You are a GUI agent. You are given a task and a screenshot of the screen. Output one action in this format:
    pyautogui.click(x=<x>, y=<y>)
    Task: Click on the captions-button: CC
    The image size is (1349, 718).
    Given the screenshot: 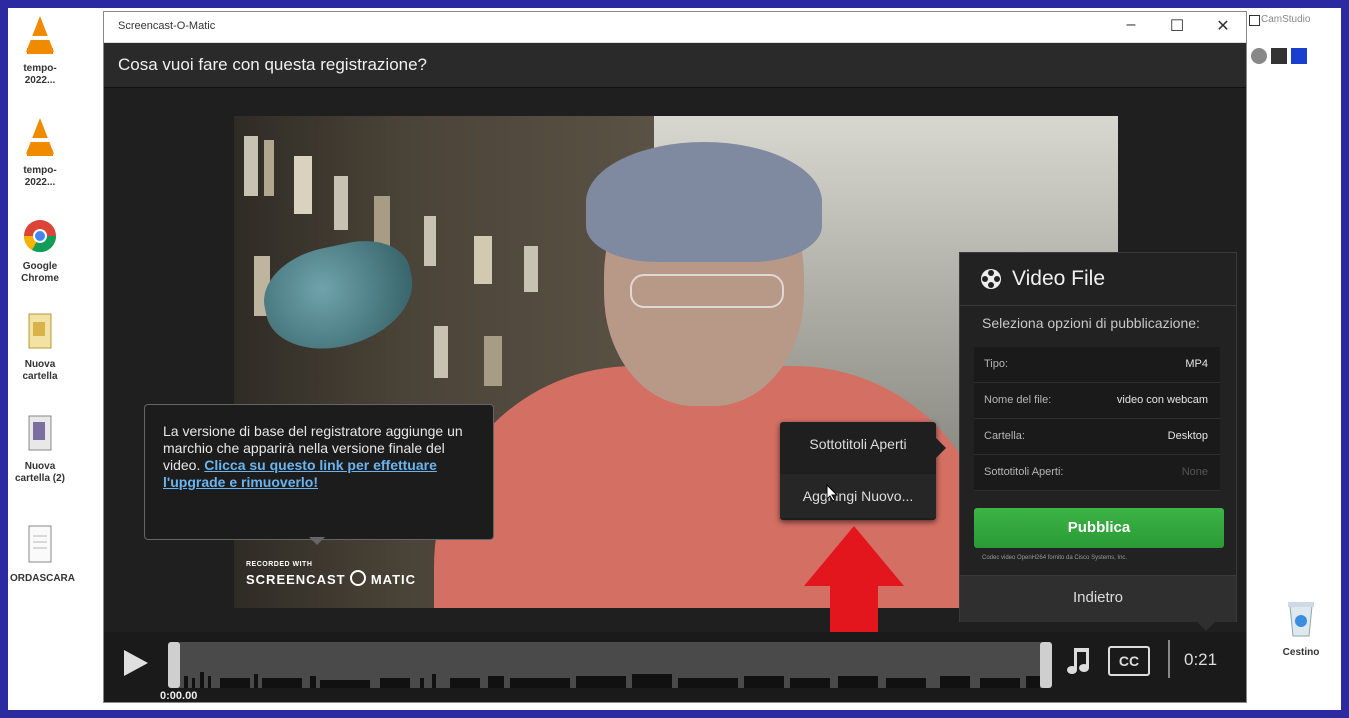 What is the action you would take?
    pyautogui.click(x=1129, y=661)
    